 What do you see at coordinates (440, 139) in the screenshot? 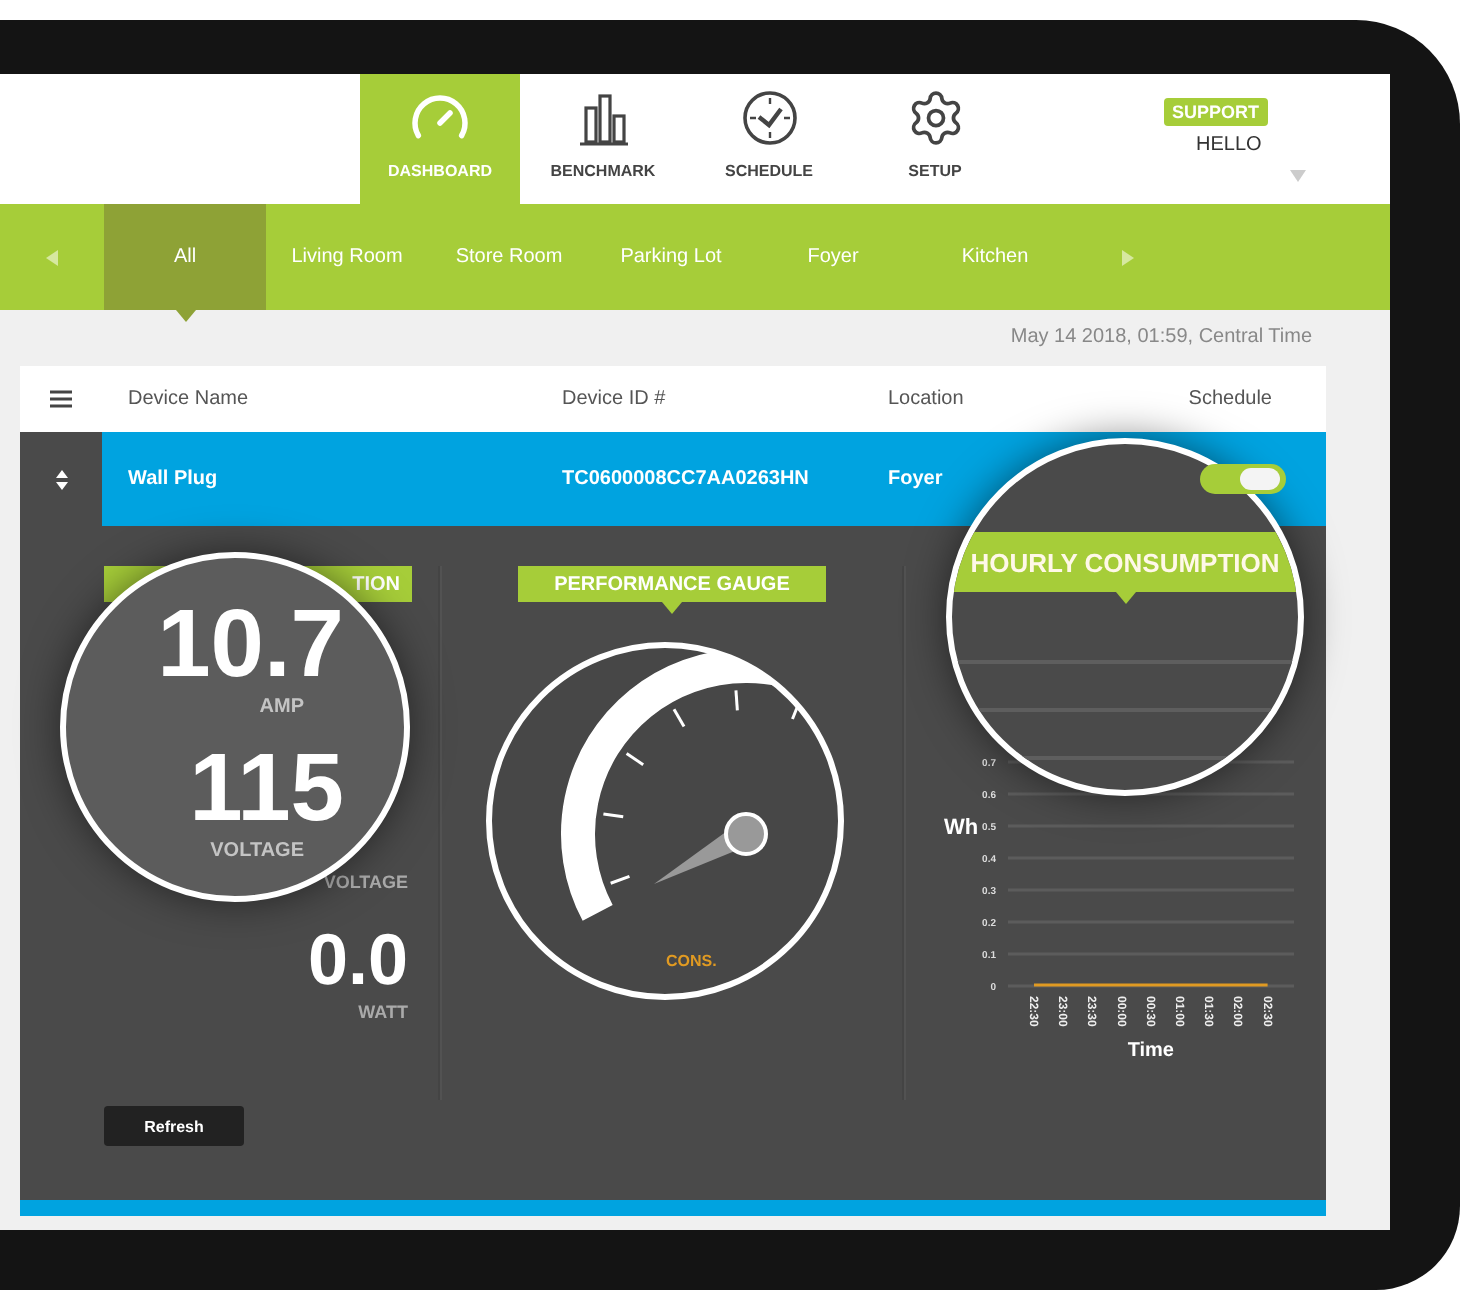
I see `nav-tab: DASHBOARD` at bounding box center [440, 139].